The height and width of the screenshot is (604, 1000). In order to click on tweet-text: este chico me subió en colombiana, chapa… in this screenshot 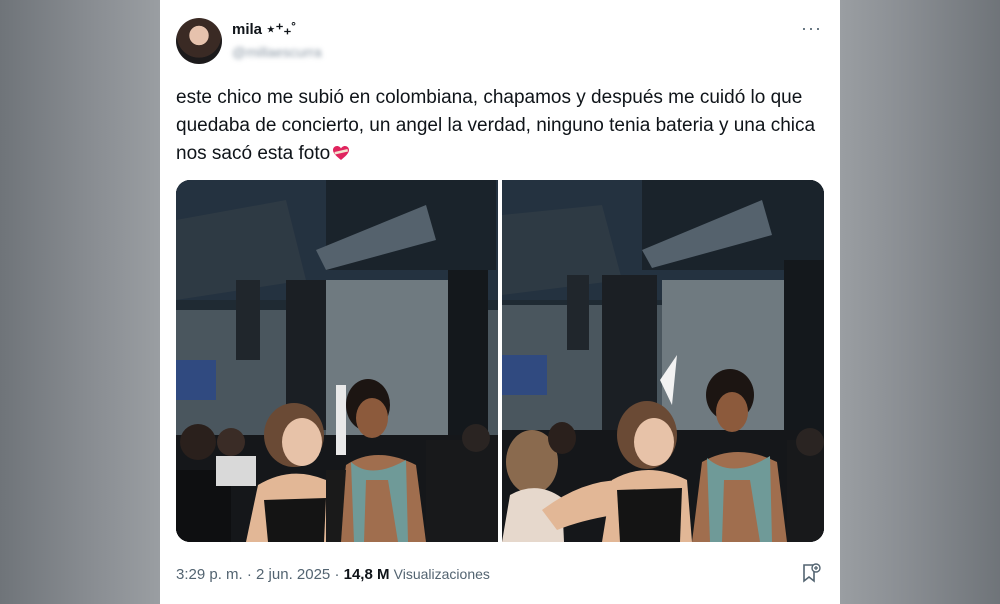, I will do `click(496, 126)`.